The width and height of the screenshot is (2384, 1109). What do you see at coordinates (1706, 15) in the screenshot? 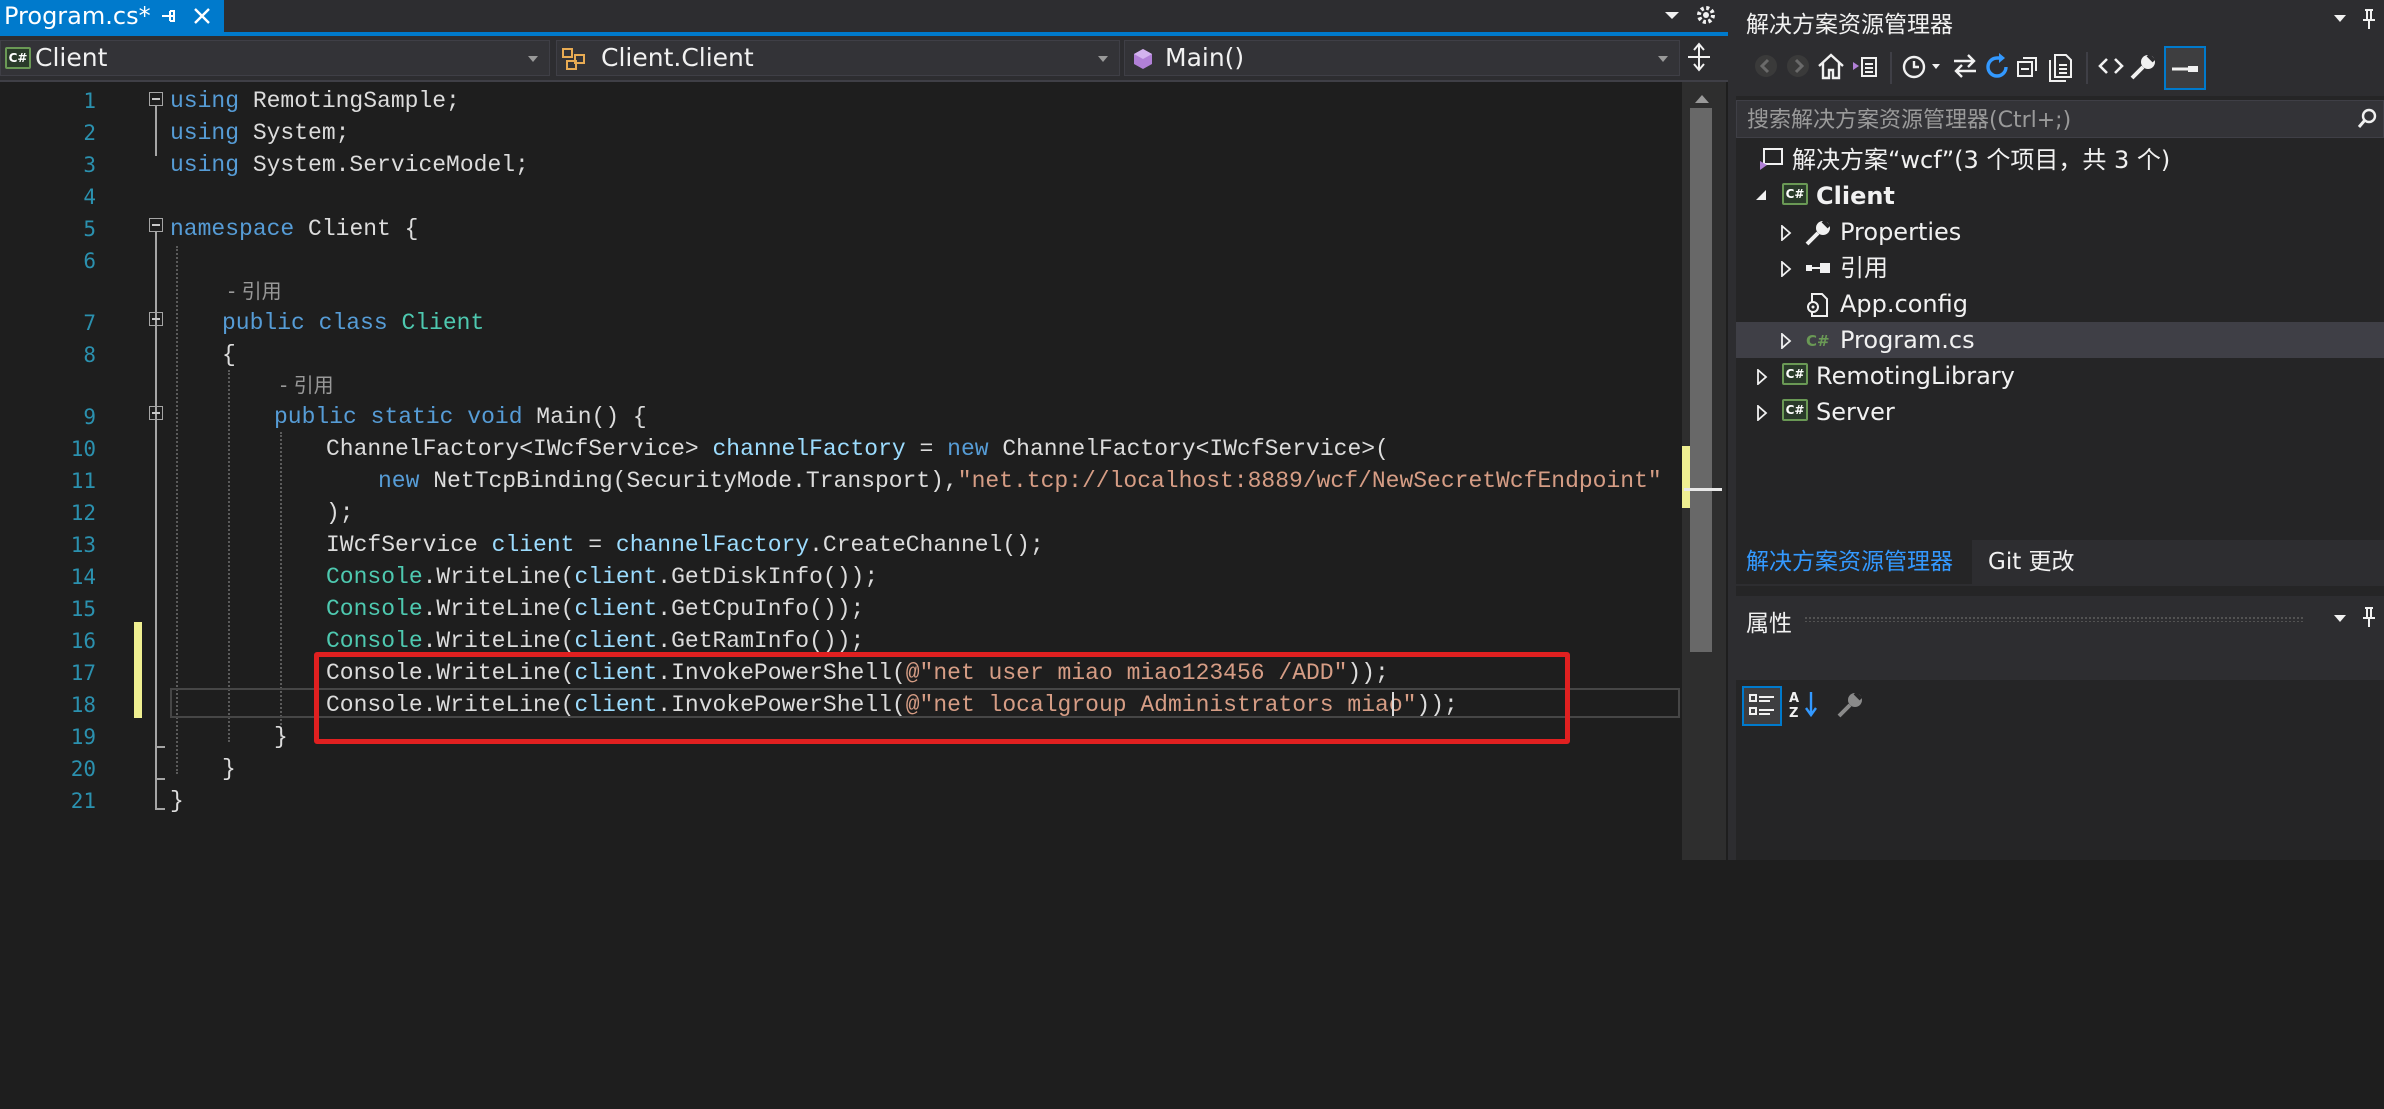
I see `gear-icon` at bounding box center [1706, 15].